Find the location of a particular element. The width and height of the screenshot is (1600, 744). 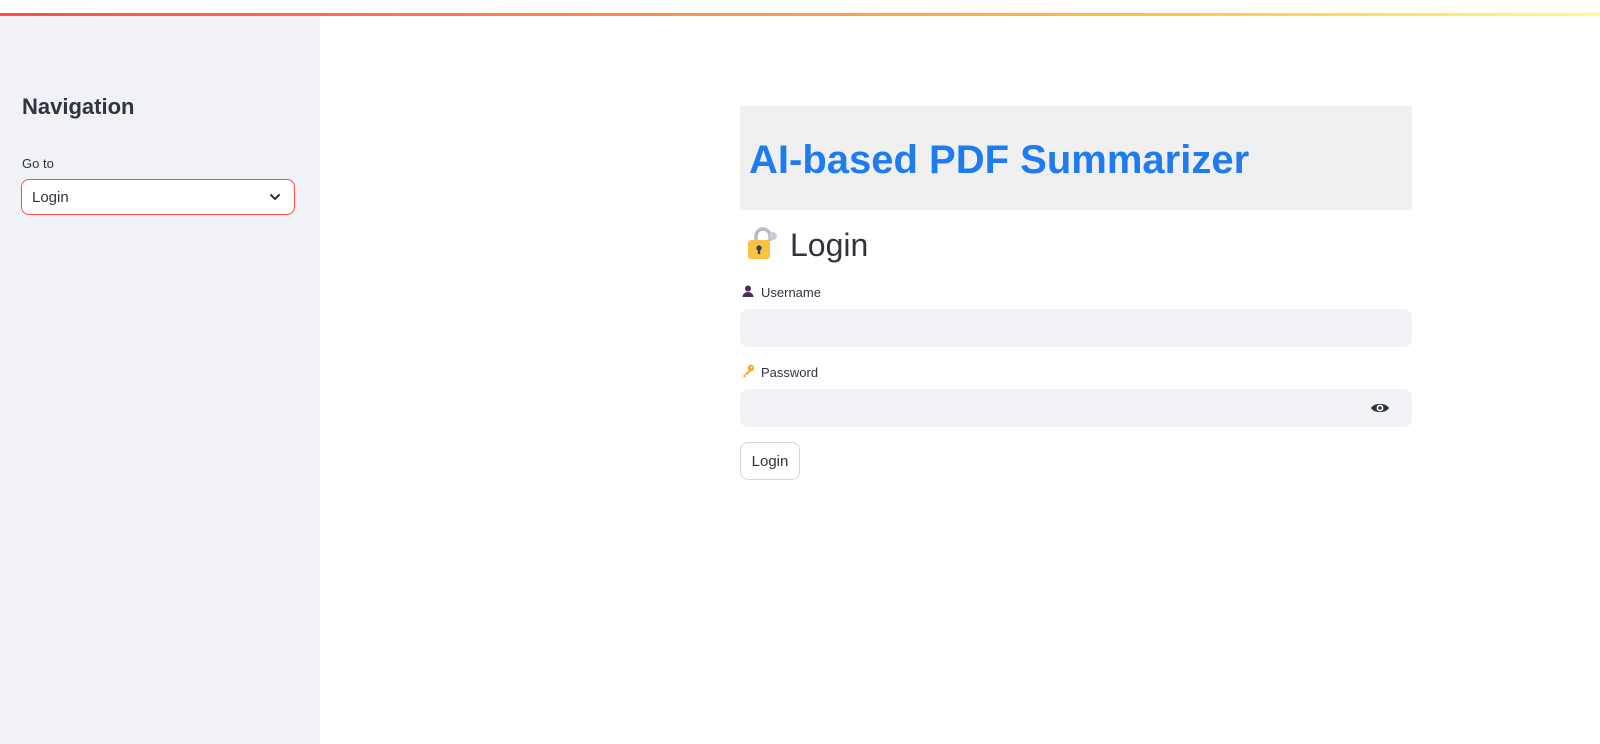

username-label-text: Username is located at coordinates (791, 292).